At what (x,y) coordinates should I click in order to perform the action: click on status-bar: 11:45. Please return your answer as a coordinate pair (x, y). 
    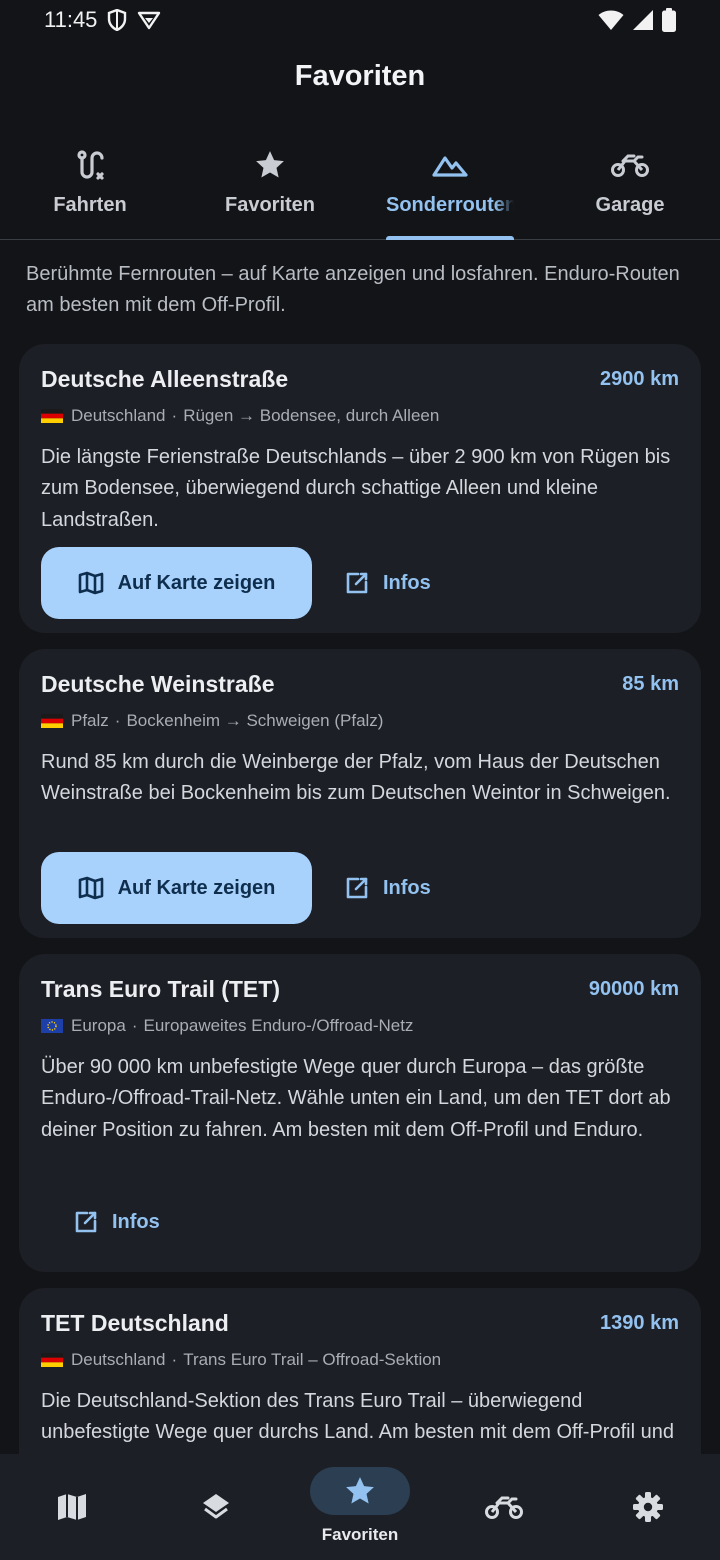
    Looking at the image, I should click on (360, 20).